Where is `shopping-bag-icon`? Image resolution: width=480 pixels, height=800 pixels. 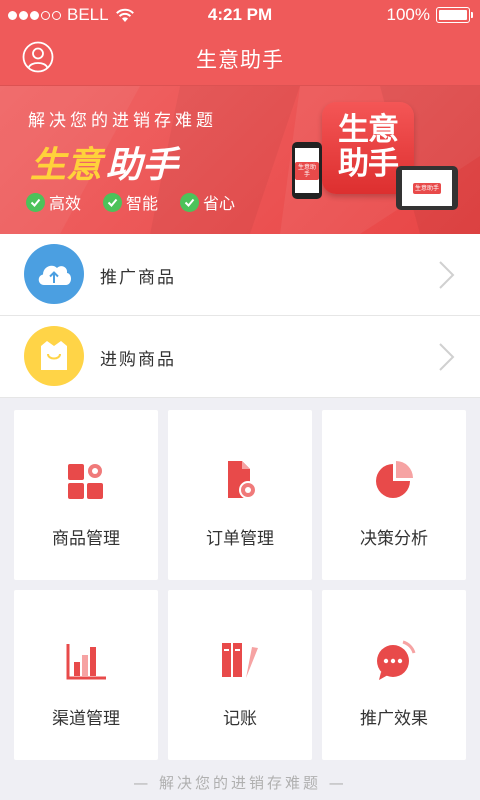 shopping-bag-icon is located at coordinates (54, 356).